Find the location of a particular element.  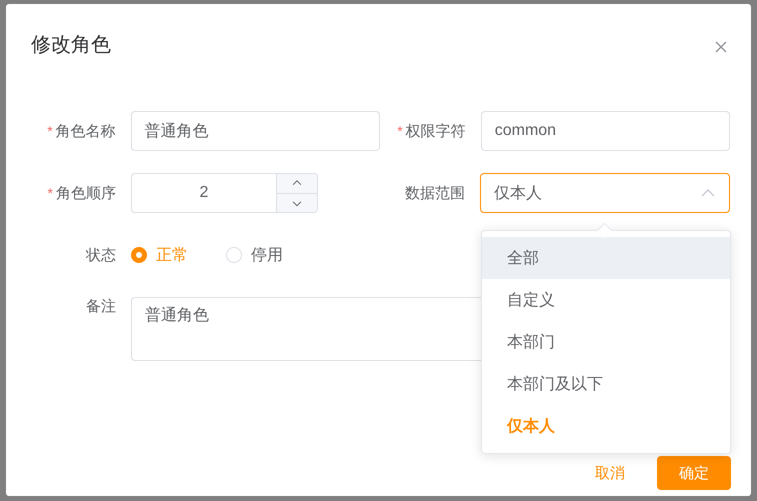

field-label: 权限字符 is located at coordinates (436, 131).